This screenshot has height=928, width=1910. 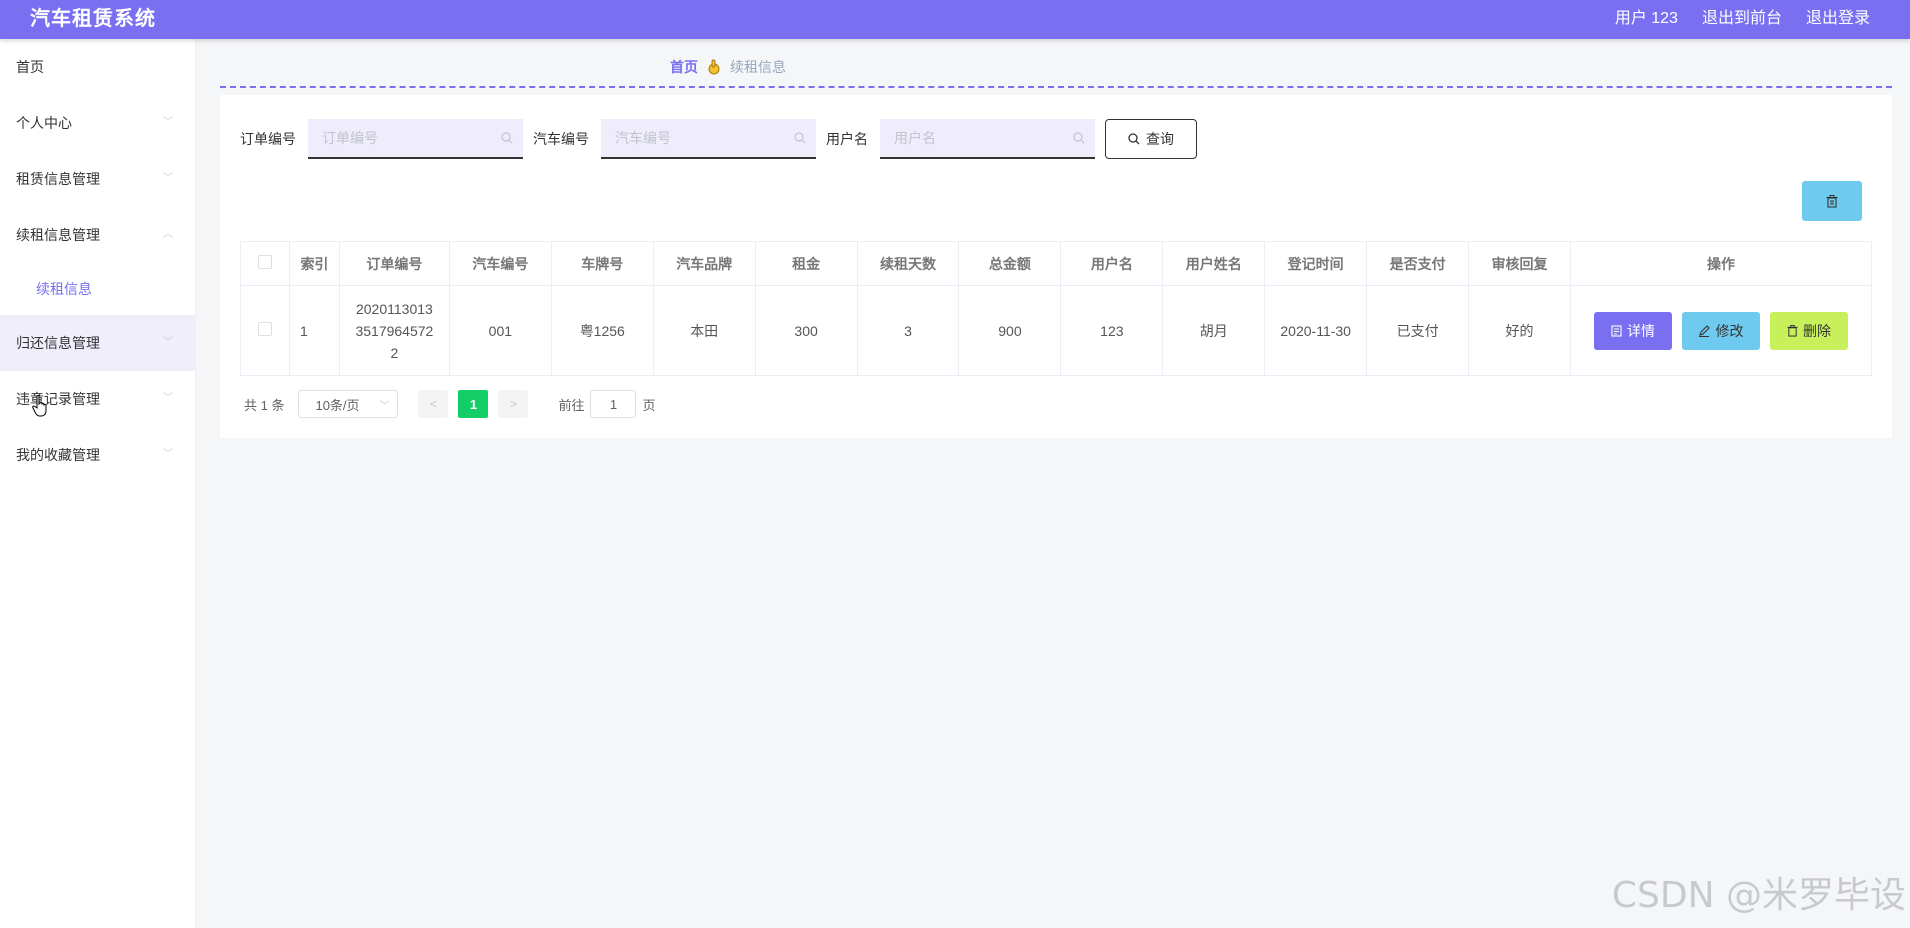 What do you see at coordinates (1616, 330) in the screenshot?
I see `document-icon` at bounding box center [1616, 330].